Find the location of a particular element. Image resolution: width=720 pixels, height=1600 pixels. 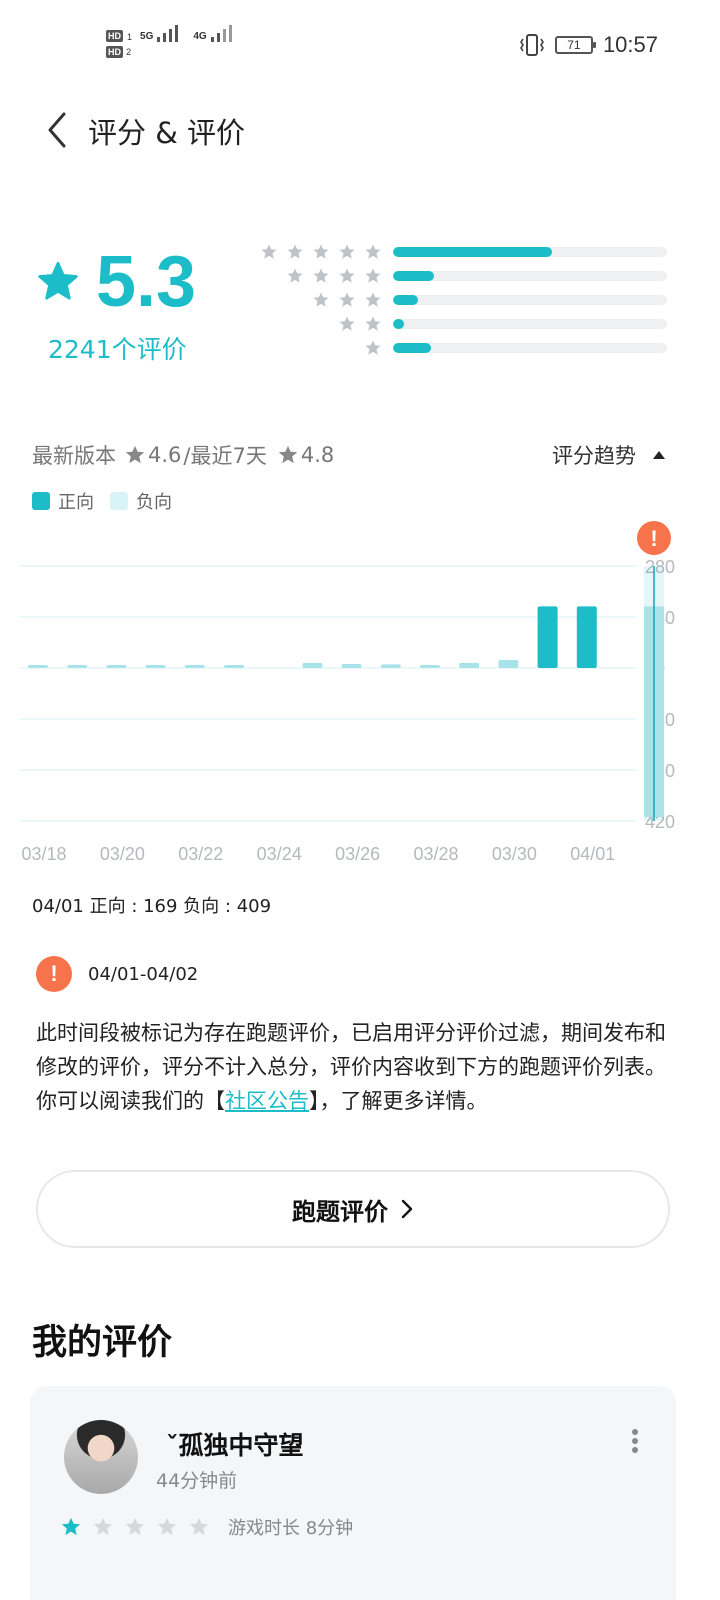

recent-7days-score: 4.8 is located at coordinates (317, 455).